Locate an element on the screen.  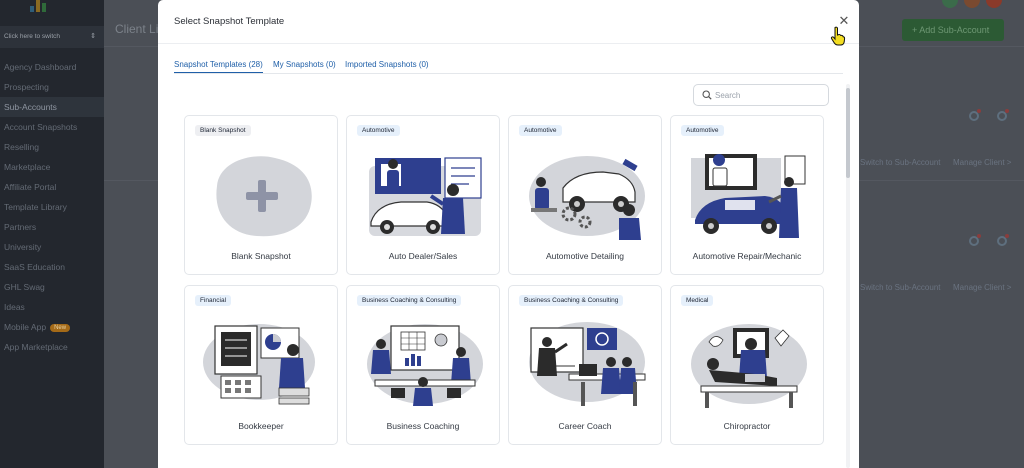
sidebar-item-label: Prospecting is located at coordinates (26, 87).